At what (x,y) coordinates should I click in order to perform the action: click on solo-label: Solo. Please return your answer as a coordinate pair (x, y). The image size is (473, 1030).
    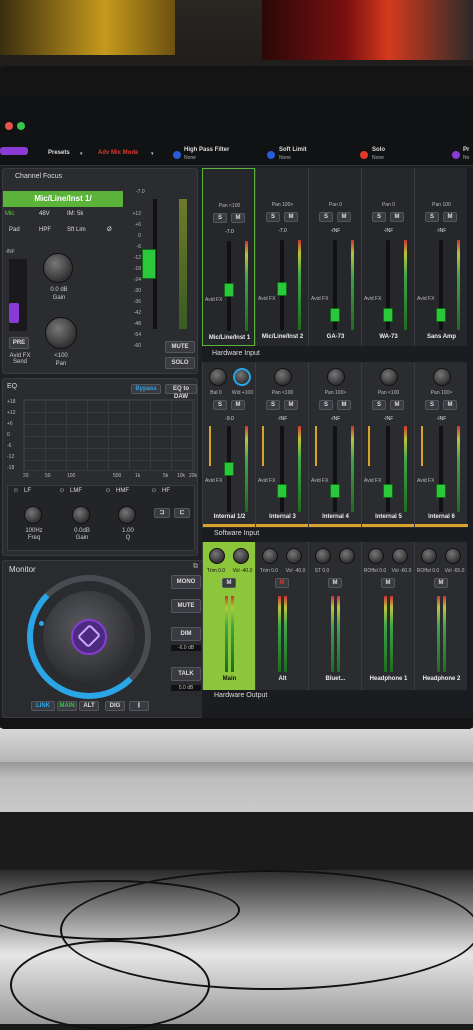
    Looking at the image, I should click on (378, 150).